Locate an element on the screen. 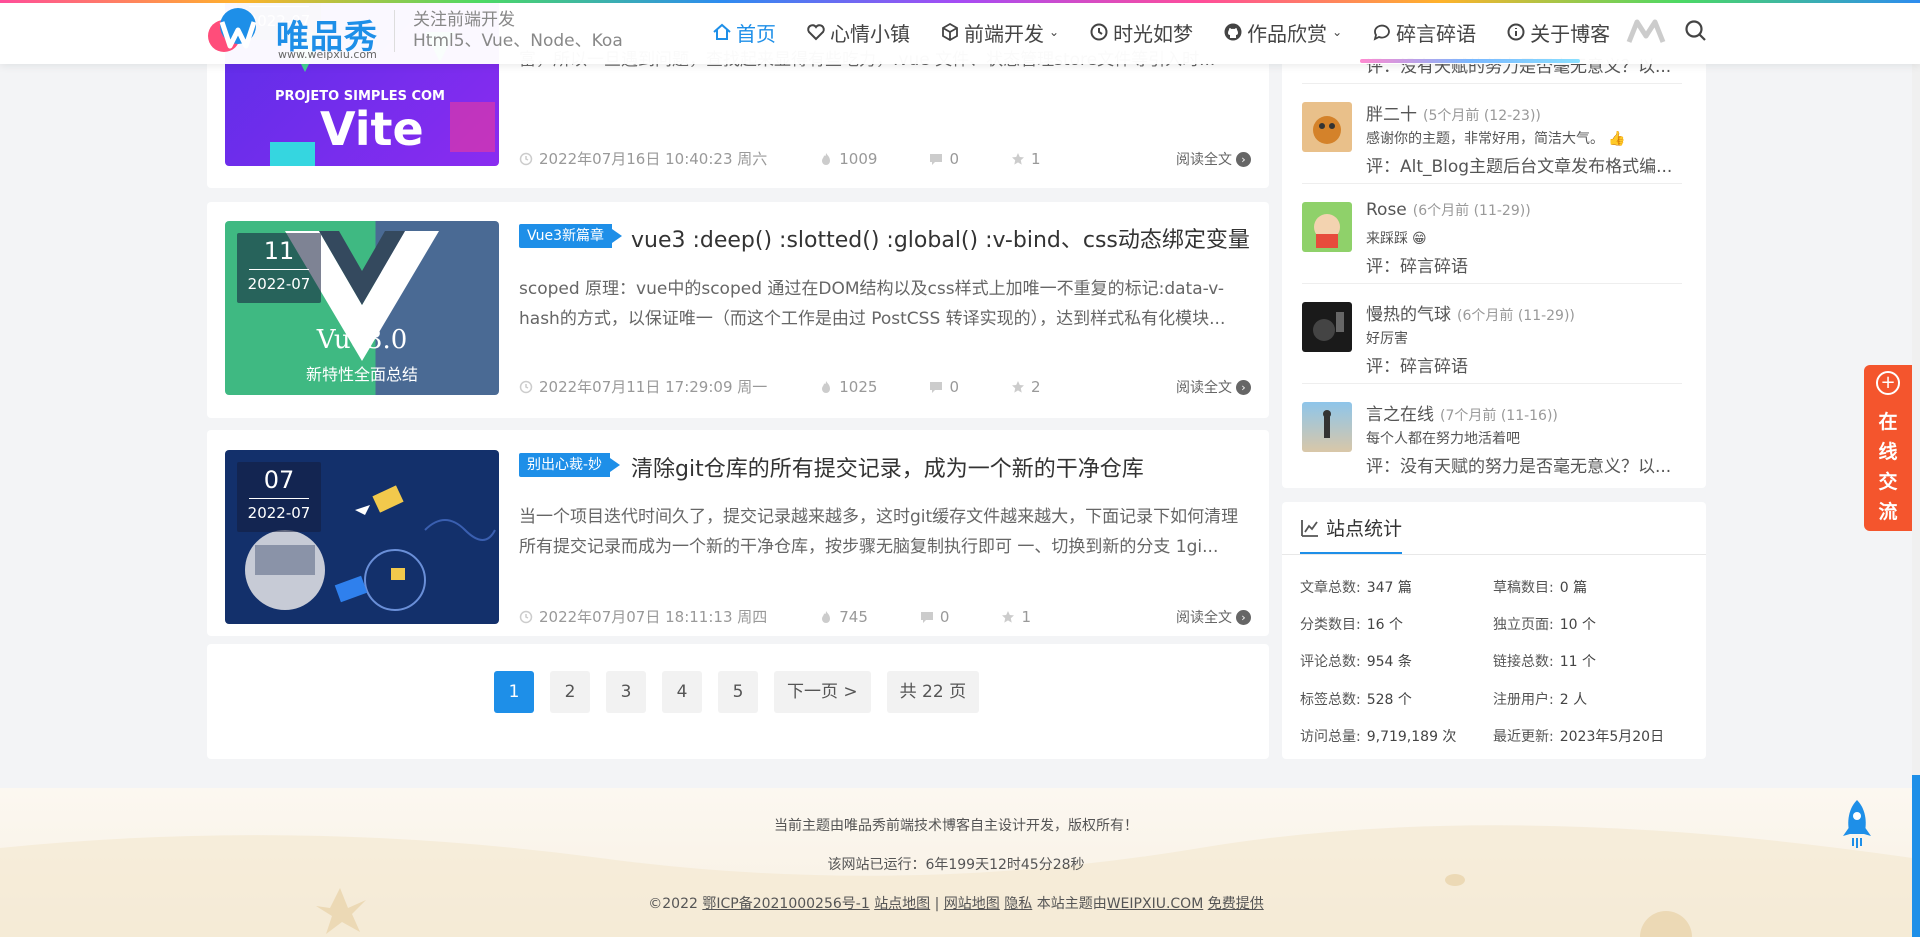 Image resolution: width=1920 pixels, height=937 pixels. post-date-day: 07 is located at coordinates (279, 480).